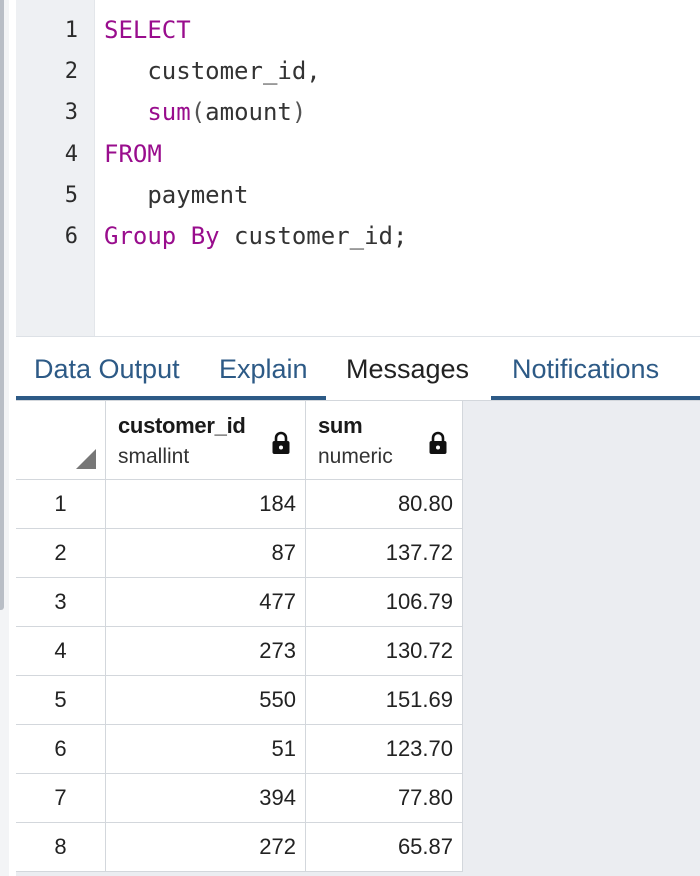 Image resolution: width=700 pixels, height=876 pixels. I want to click on column-header-sum: sum numeric, so click(384, 440).